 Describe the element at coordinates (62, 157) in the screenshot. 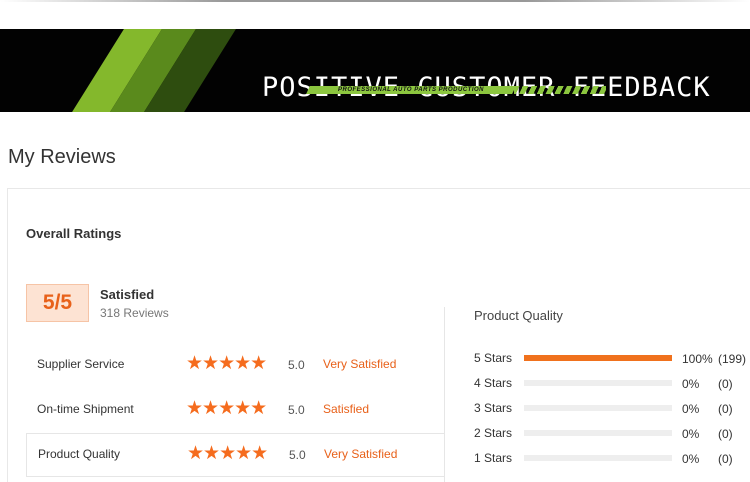

I see `page-title: My Reviews` at that location.